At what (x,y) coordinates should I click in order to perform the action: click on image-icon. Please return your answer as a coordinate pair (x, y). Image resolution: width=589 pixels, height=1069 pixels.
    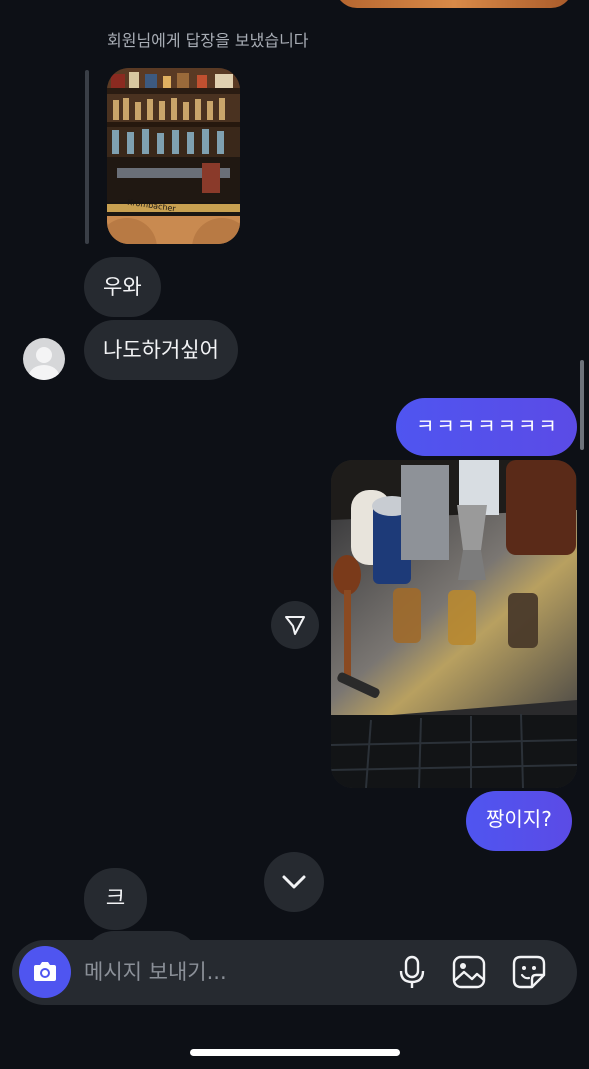
    Looking at the image, I should click on (469, 972).